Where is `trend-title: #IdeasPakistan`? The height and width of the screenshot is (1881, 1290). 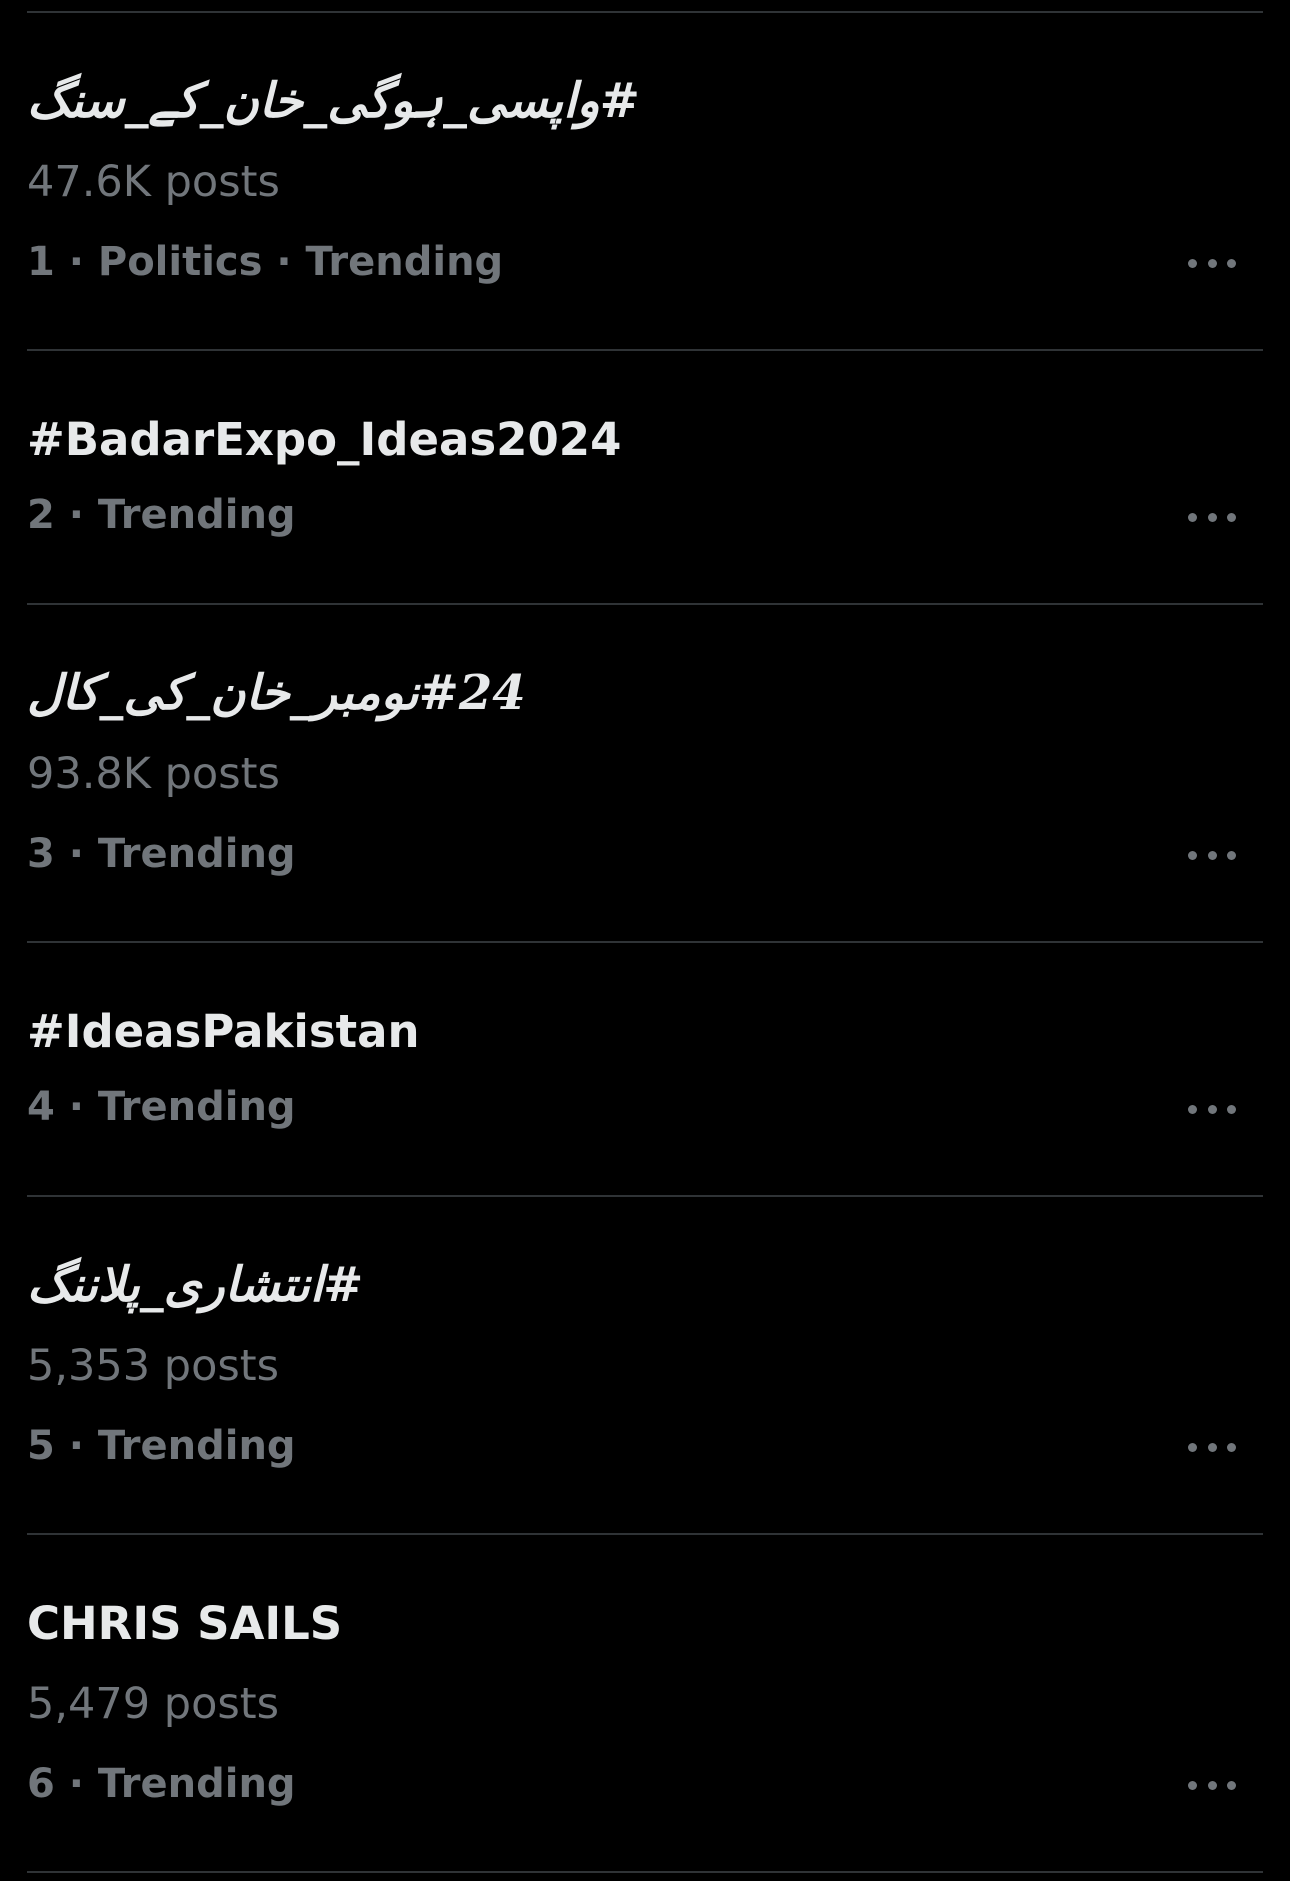 trend-title: #IdeasPakistan is located at coordinates (223, 1031).